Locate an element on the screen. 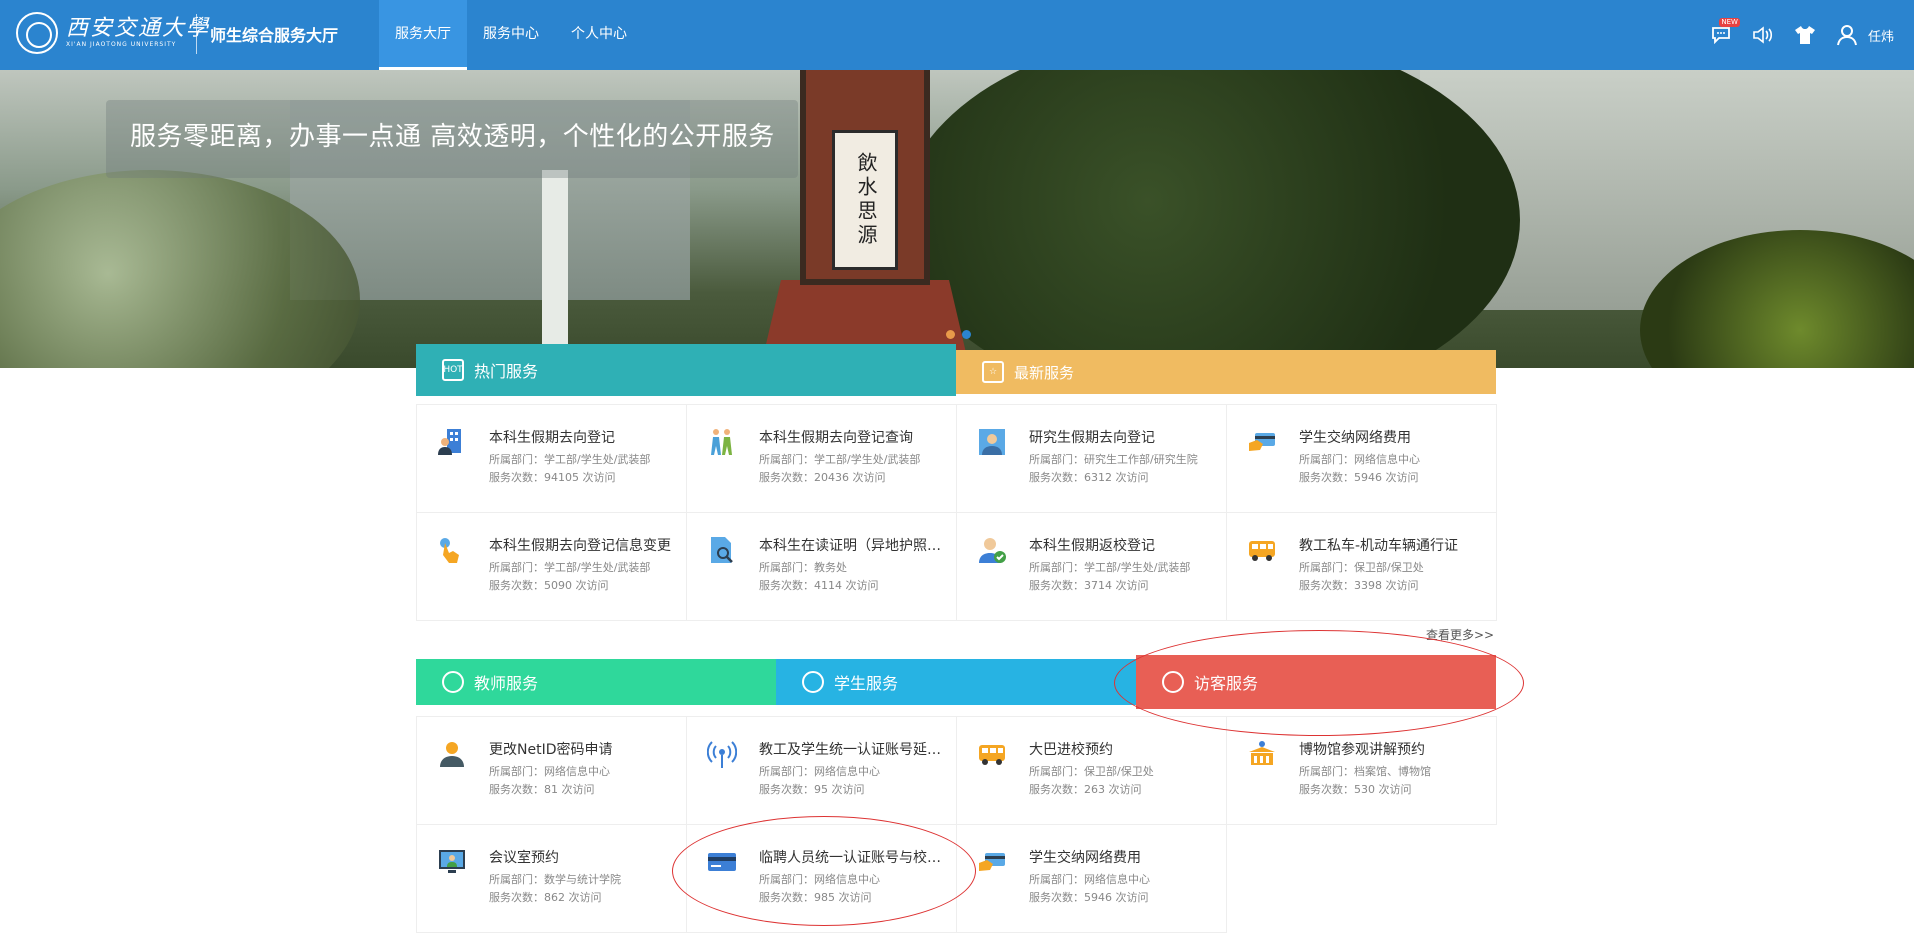 This screenshot has height=933, width=1914. service-card: 教工及学生统一认证账号延期申请 所属部门：网络信息中心 服务次数：95 次访问 is located at coordinates (822, 771).